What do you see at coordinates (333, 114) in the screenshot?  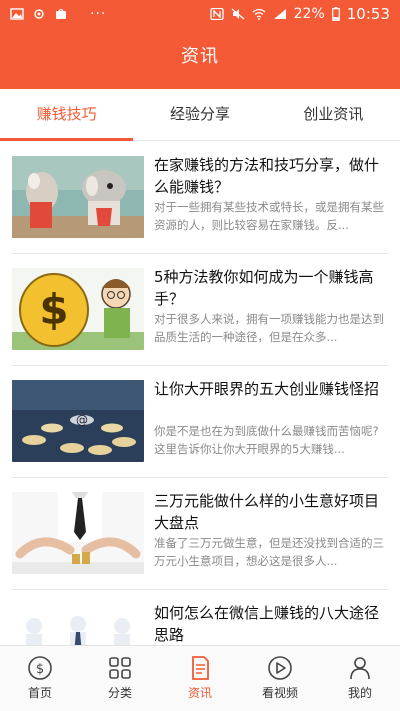 I see `tab-startup-news: 创业资讯` at bounding box center [333, 114].